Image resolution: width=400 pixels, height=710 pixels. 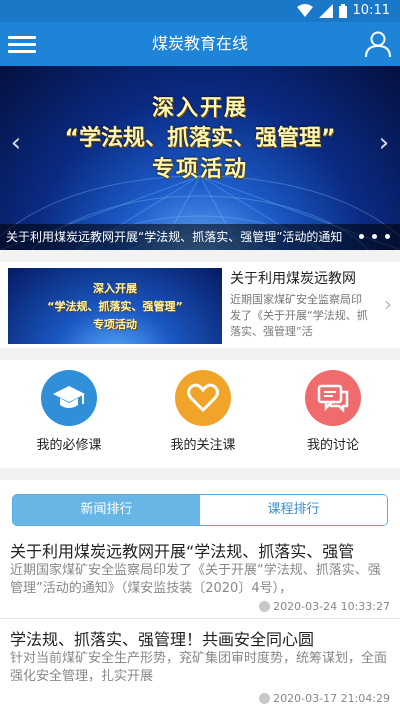 I want to click on news-date-text: 2020-03-24 10:33:27, so click(x=331, y=606).